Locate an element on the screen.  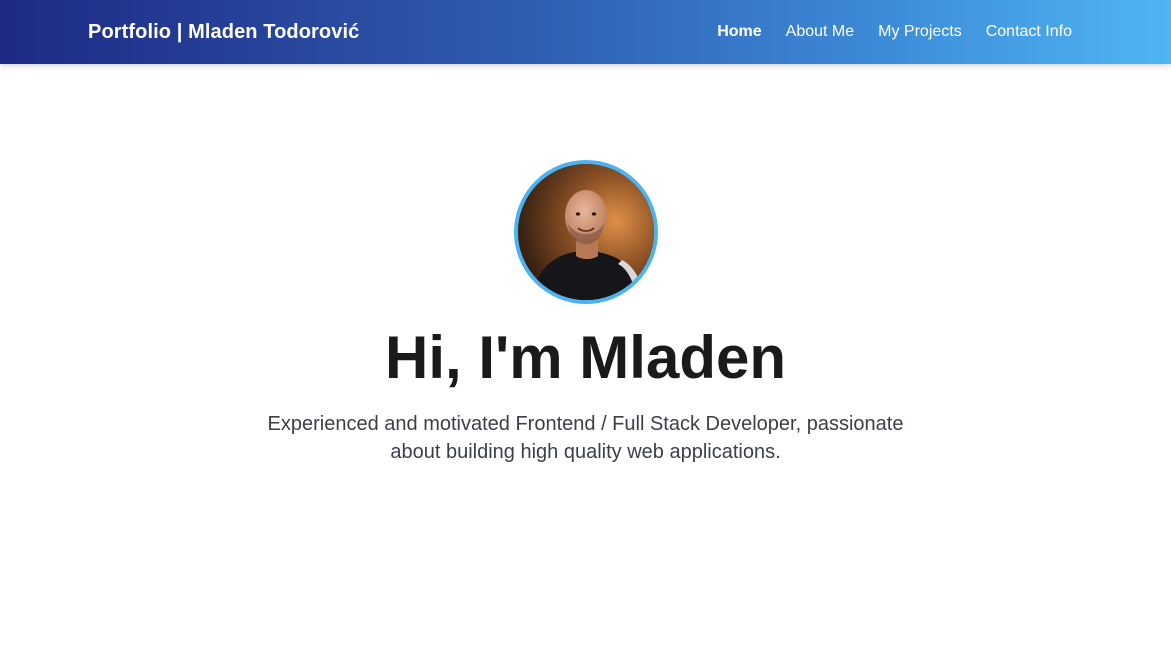
main-nav: Home About Me My Projects Contact Info is located at coordinates (894, 32).